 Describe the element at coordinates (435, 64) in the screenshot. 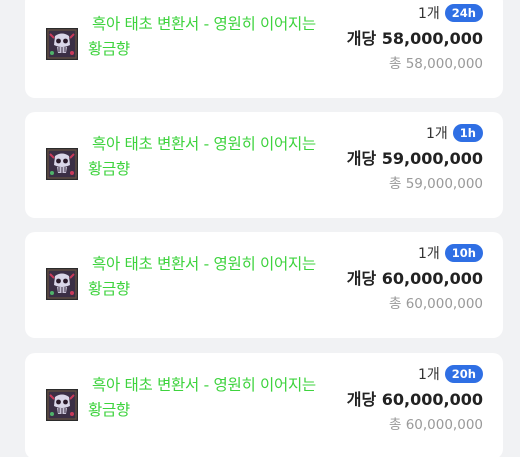

I see `total-price: 총 58,000,000` at that location.